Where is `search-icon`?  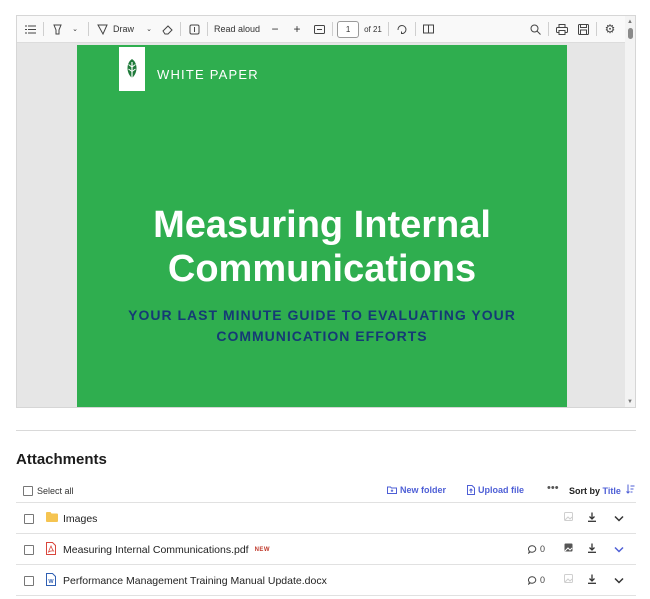 search-icon is located at coordinates (535, 29).